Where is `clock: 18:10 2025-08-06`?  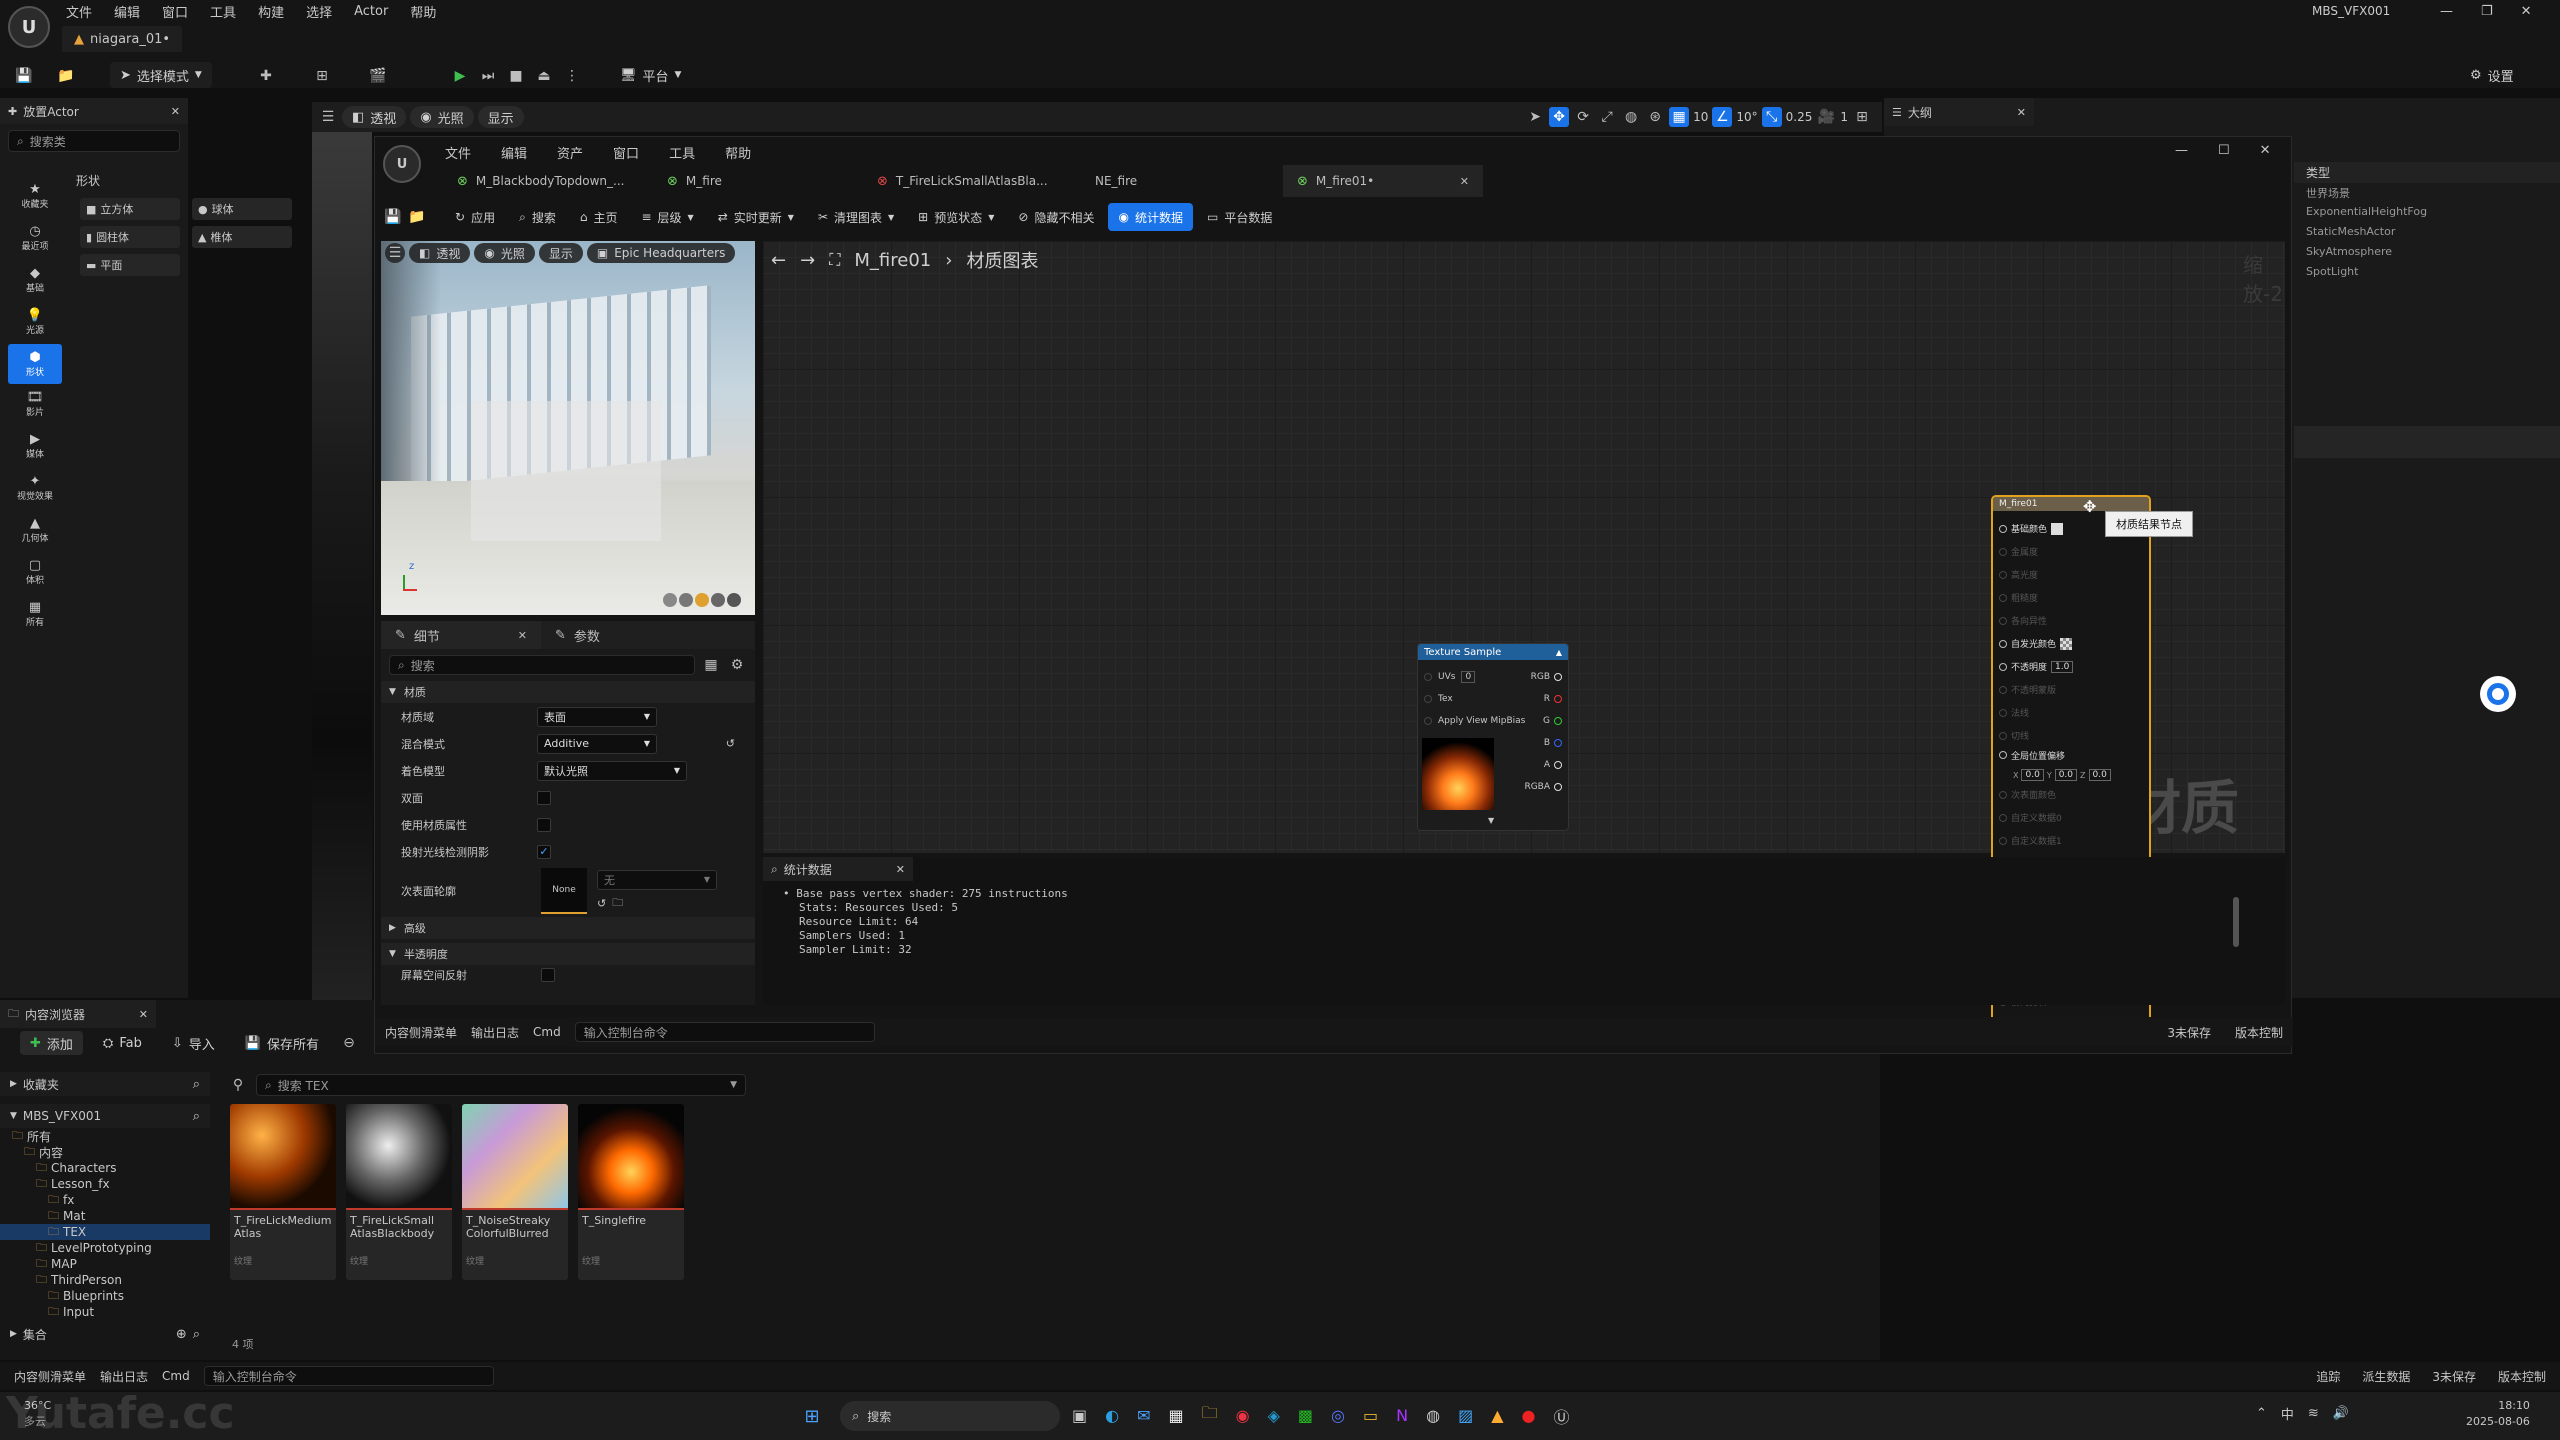 clock: 18:10 2025-08-06 is located at coordinates (2498, 1414).